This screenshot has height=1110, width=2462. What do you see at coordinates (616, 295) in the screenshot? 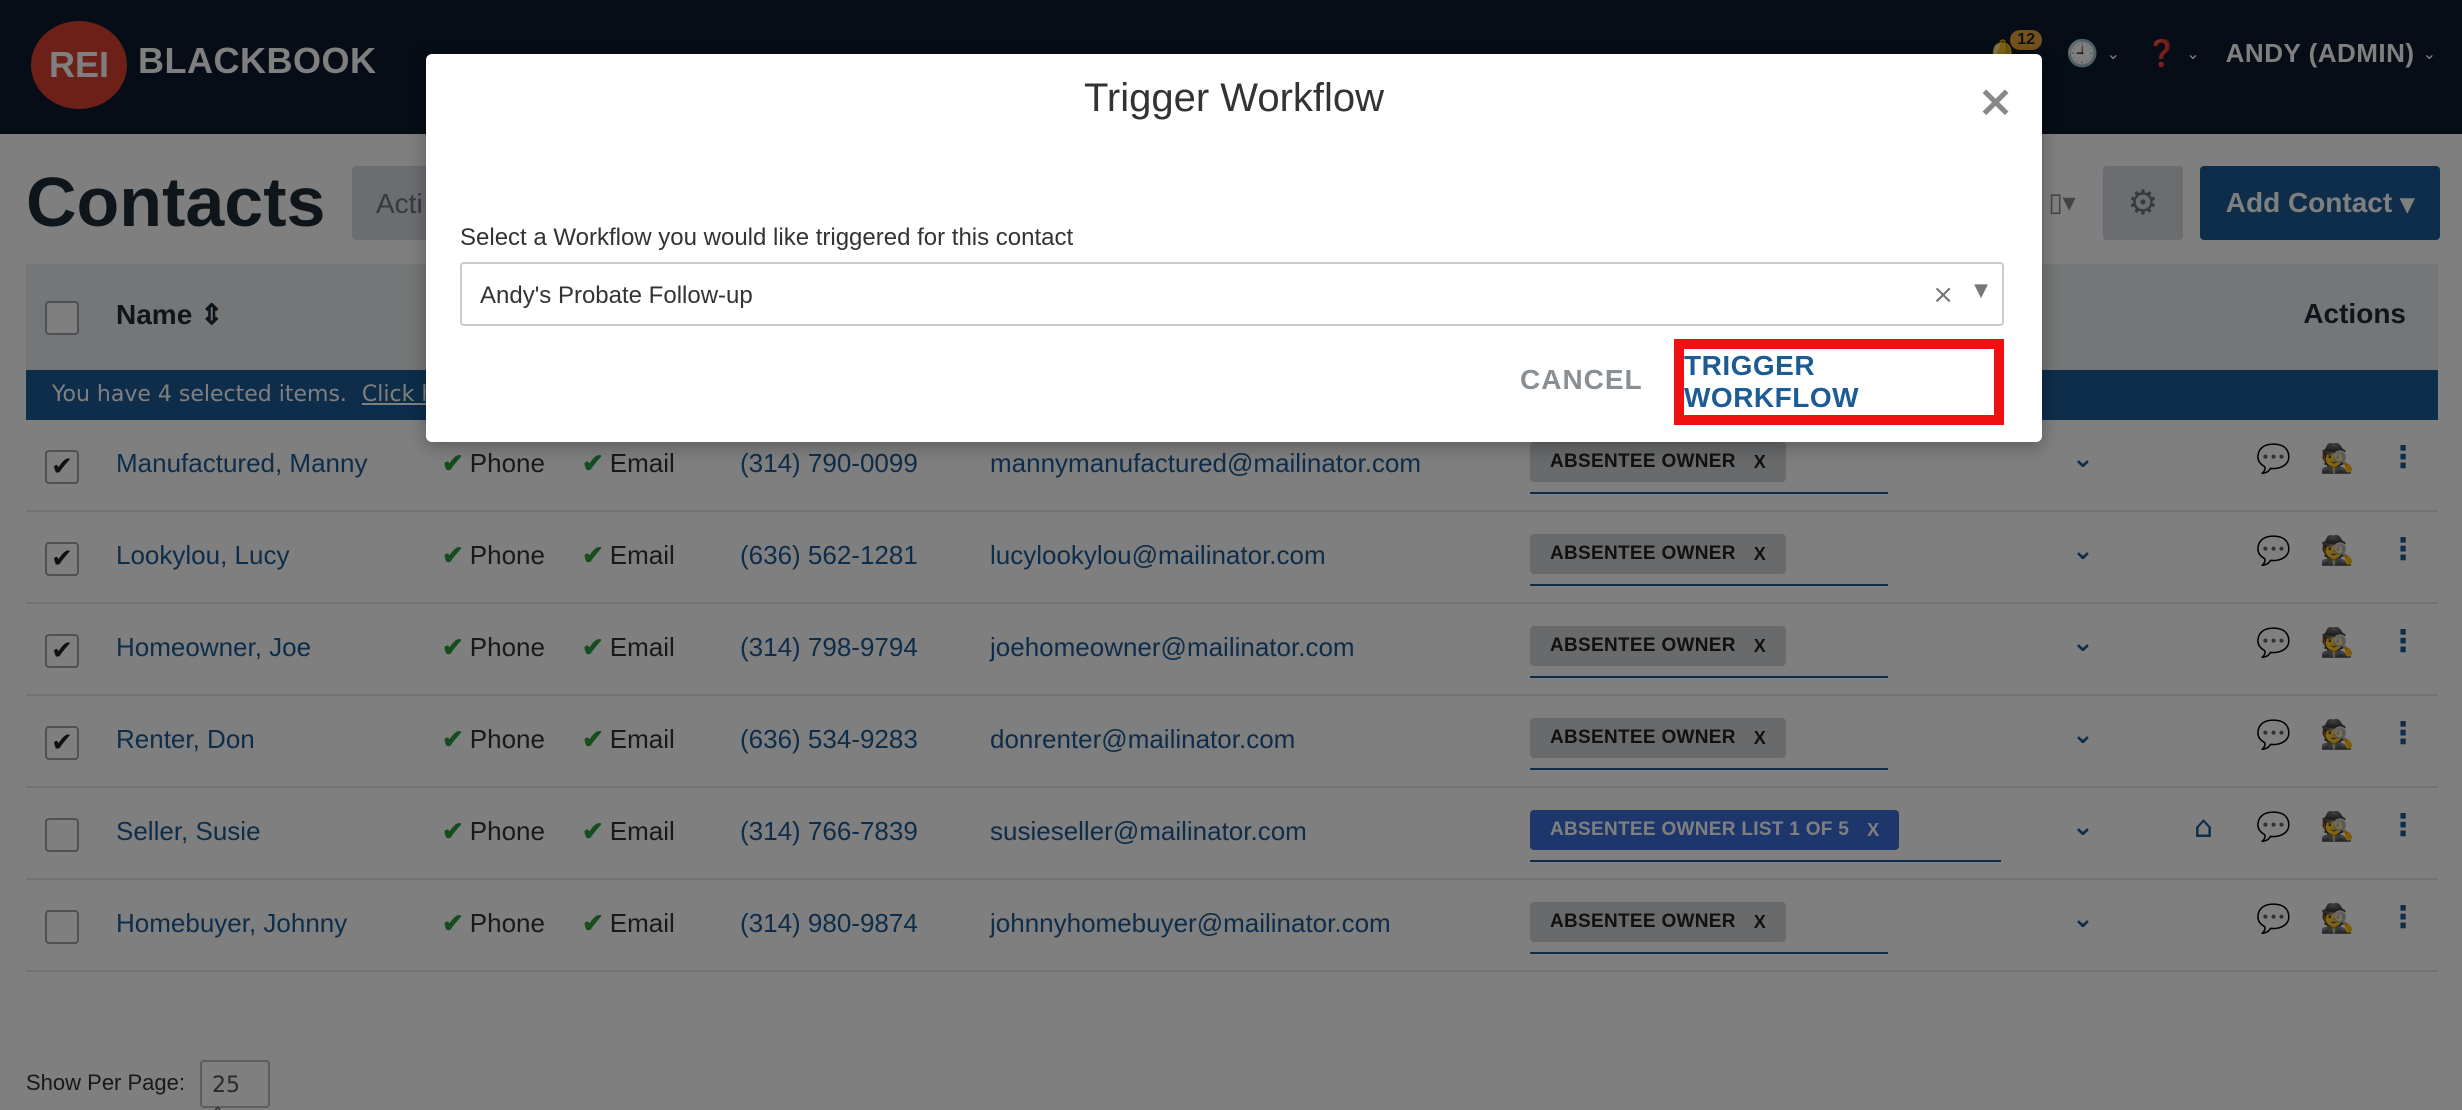
I see `workflow-select-value: Andy's Probate Follow-up` at bounding box center [616, 295].